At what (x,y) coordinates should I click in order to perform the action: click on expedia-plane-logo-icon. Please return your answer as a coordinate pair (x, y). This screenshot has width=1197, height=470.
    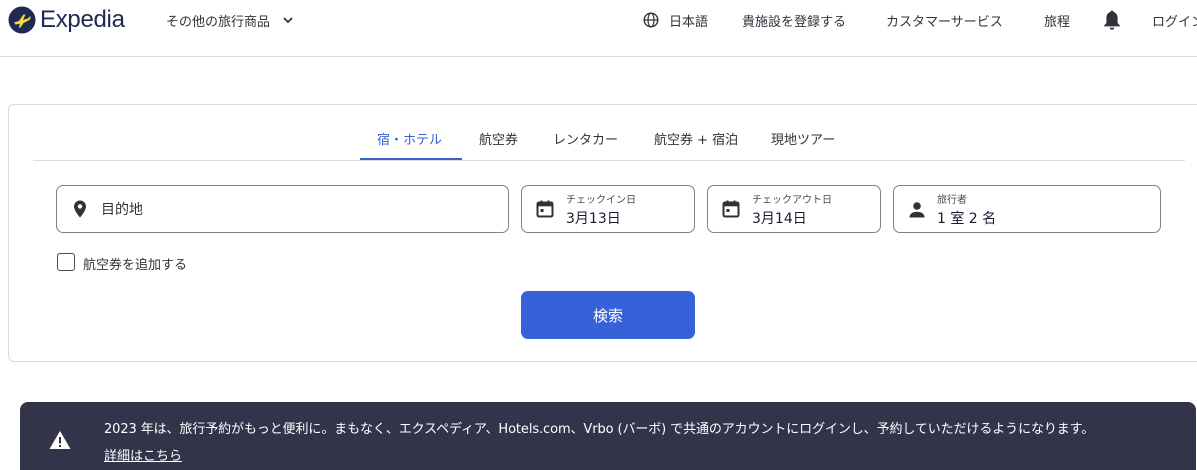
    Looking at the image, I should click on (22, 20).